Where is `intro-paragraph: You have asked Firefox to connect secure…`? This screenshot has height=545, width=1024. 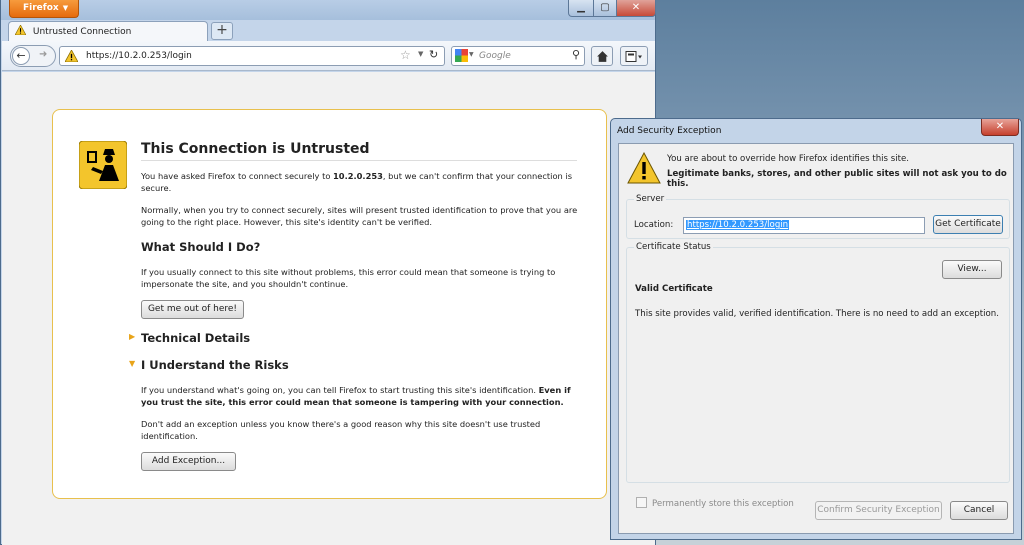
intro-paragraph: You have asked Firefox to connect secure… is located at coordinates (357, 182).